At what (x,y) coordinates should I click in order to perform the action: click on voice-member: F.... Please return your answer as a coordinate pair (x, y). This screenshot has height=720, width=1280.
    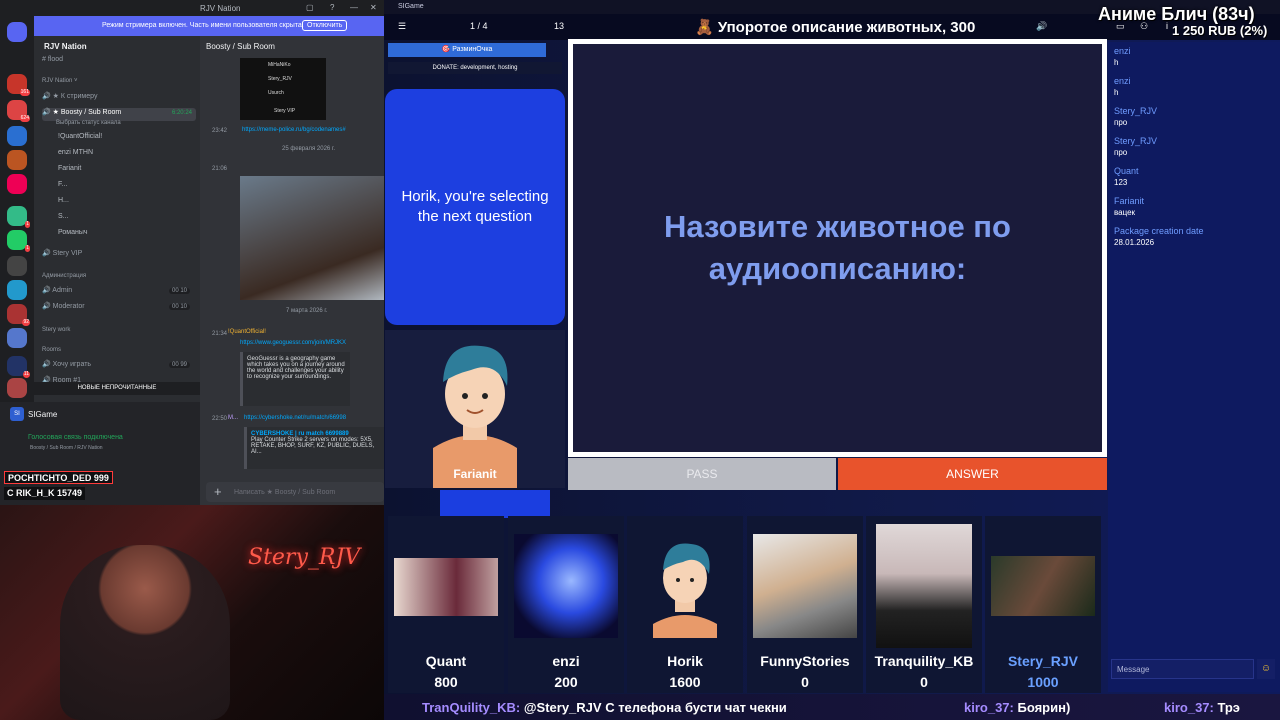
    Looking at the image, I should click on (135, 187).